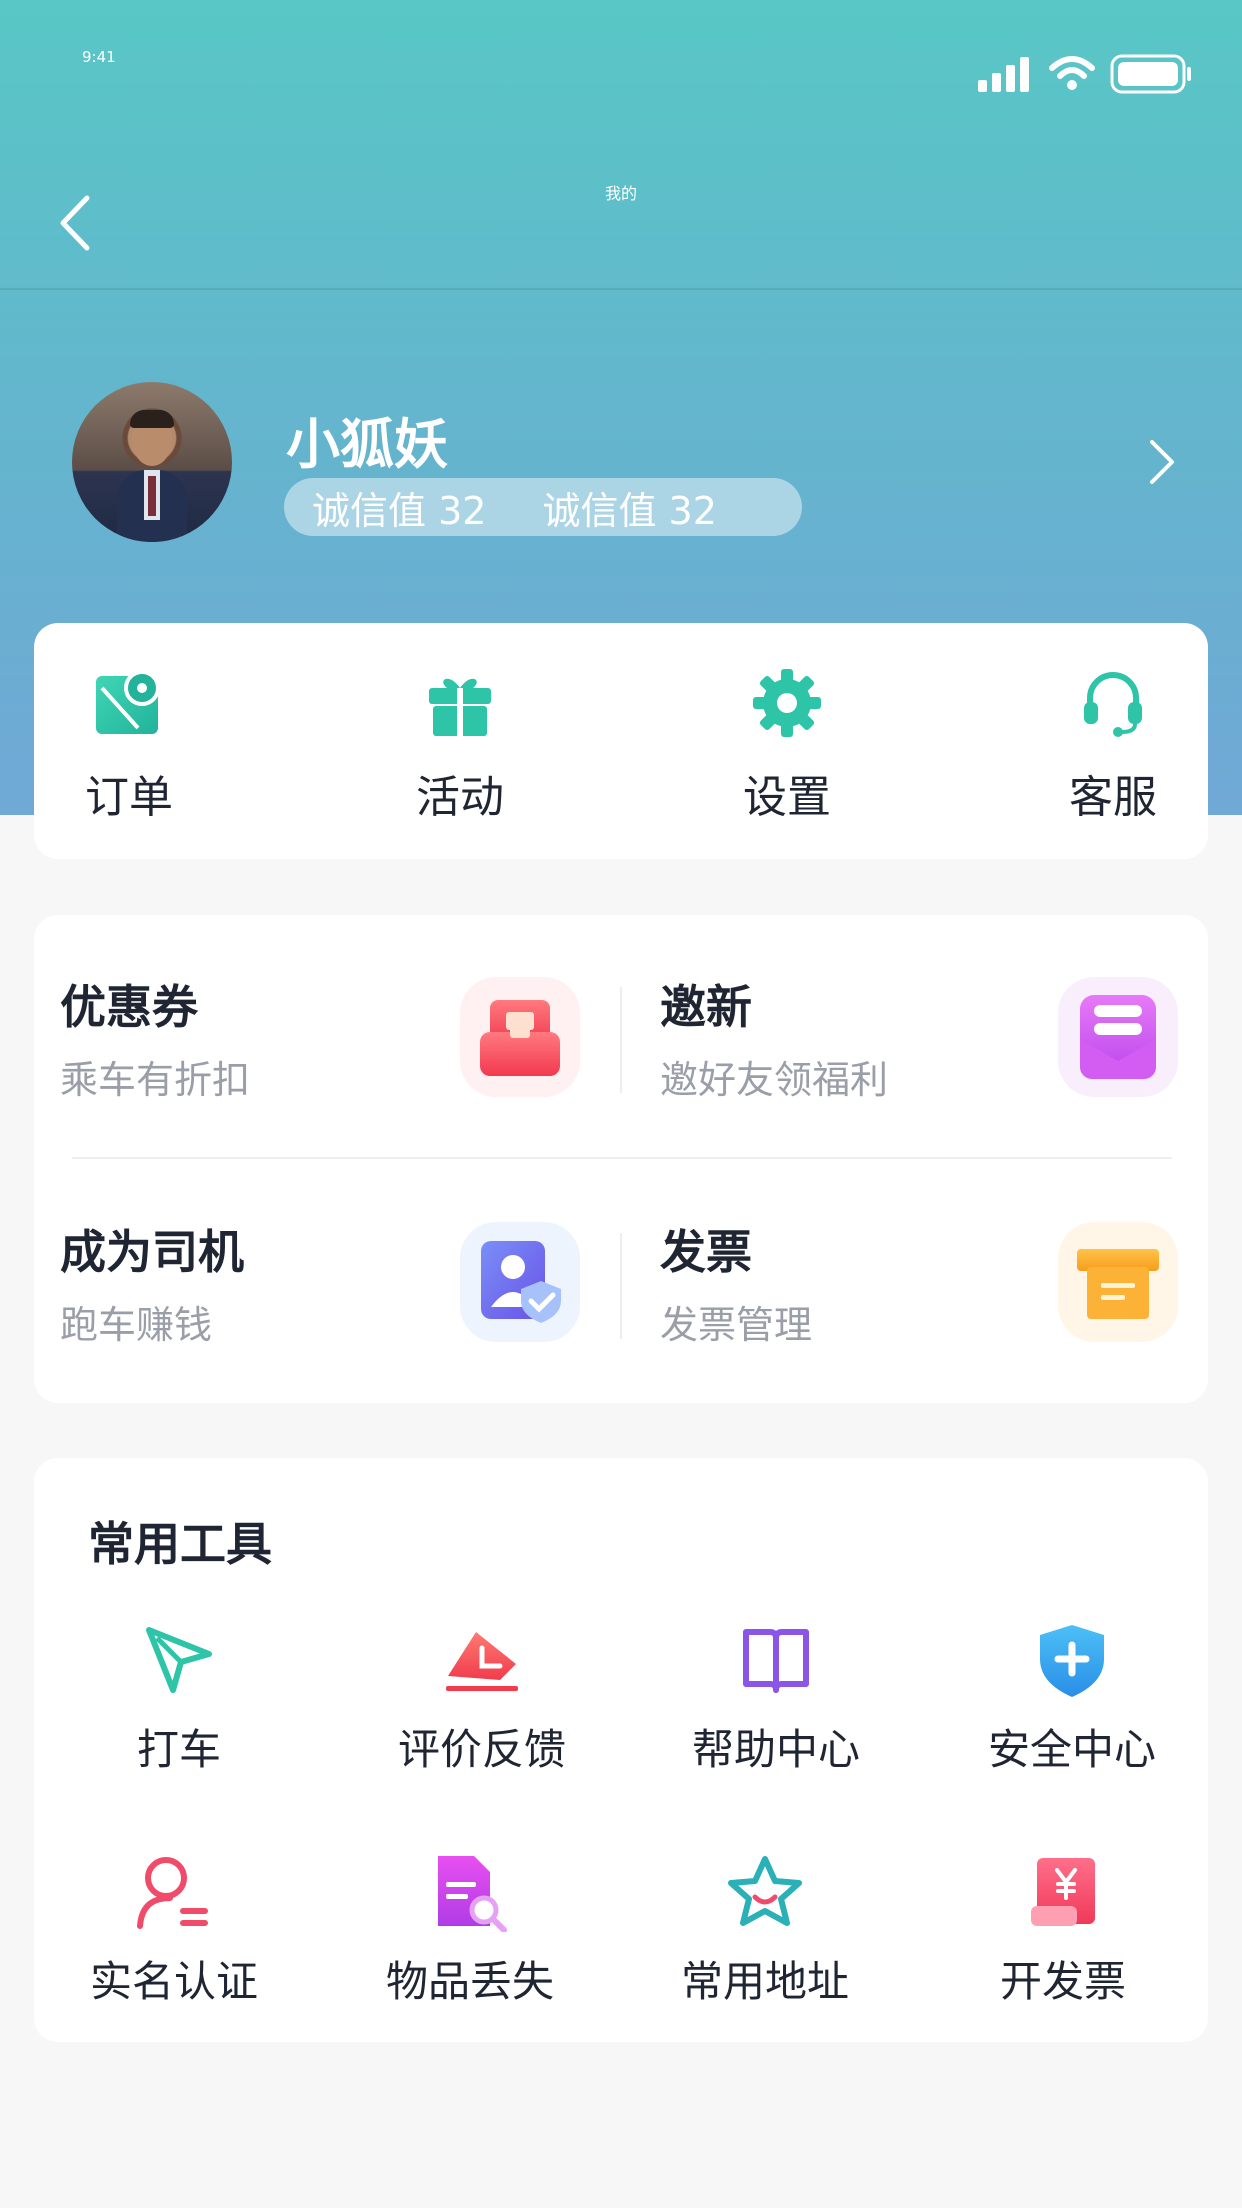  Describe the element at coordinates (520, 1282) in the screenshot. I see `driver-badge-icon` at that location.